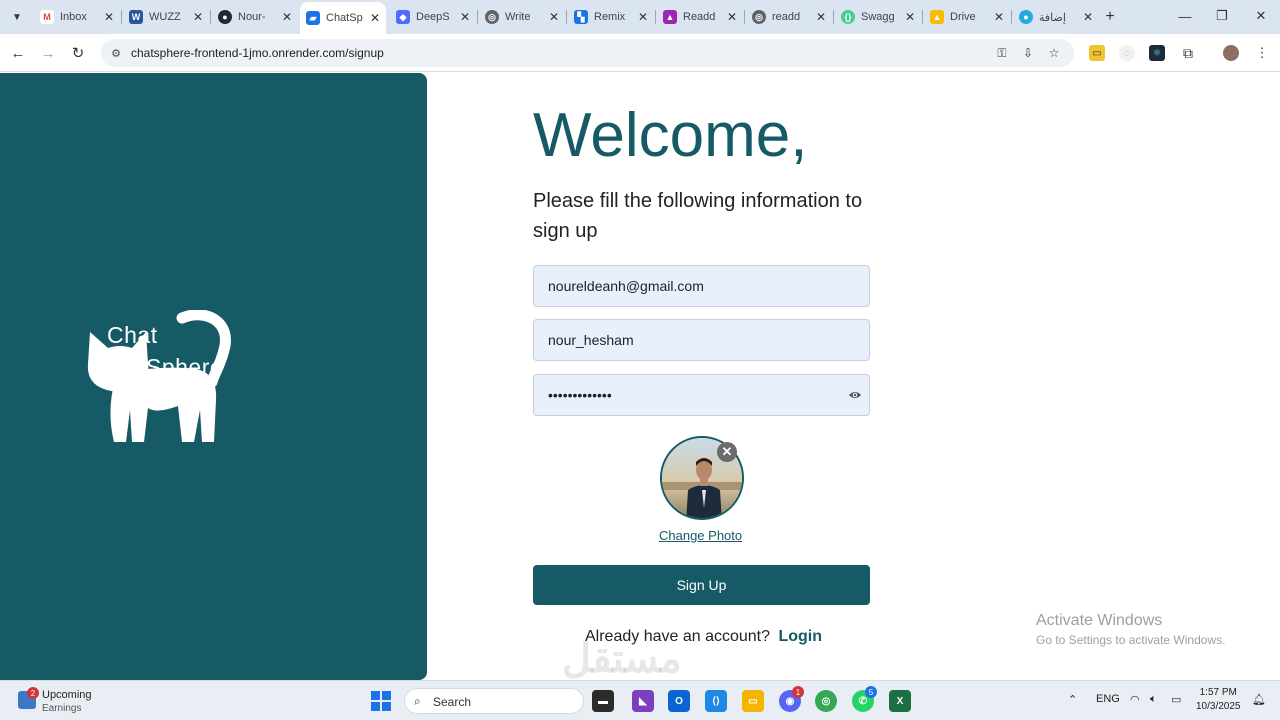 The height and width of the screenshot is (720, 1280). What do you see at coordinates (225, 17) in the screenshot?
I see `github-icon: ●` at bounding box center [225, 17].